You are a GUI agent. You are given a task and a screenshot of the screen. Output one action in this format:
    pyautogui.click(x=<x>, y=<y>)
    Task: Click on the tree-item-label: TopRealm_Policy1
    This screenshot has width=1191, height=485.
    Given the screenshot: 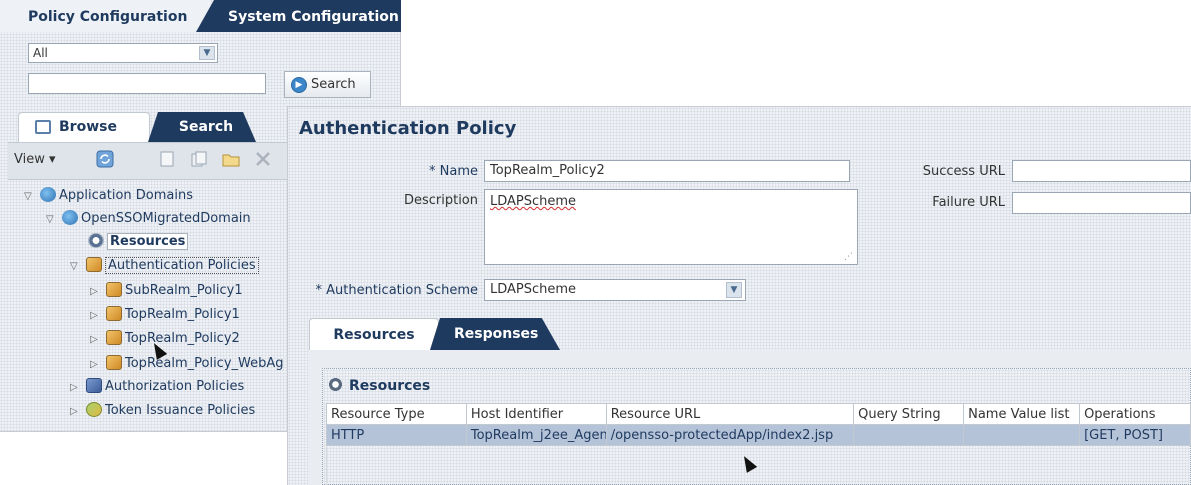 What is the action you would take?
    pyautogui.click(x=182, y=314)
    